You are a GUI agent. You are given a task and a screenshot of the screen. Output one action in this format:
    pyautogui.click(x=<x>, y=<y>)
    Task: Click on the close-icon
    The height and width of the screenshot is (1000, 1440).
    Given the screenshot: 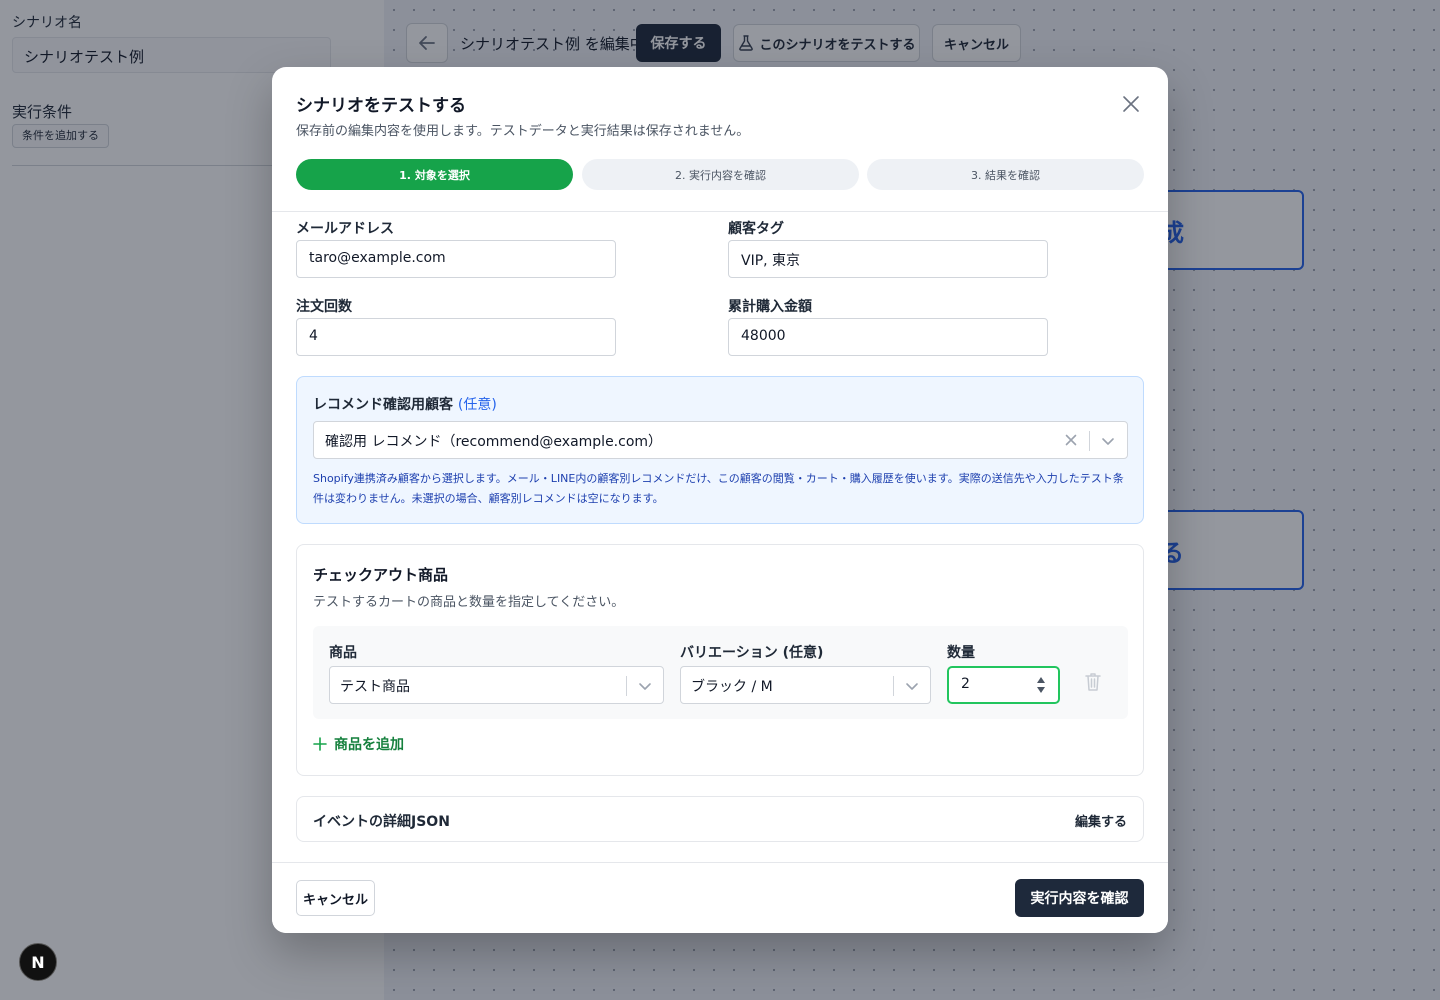 What is the action you would take?
    pyautogui.click(x=1131, y=104)
    